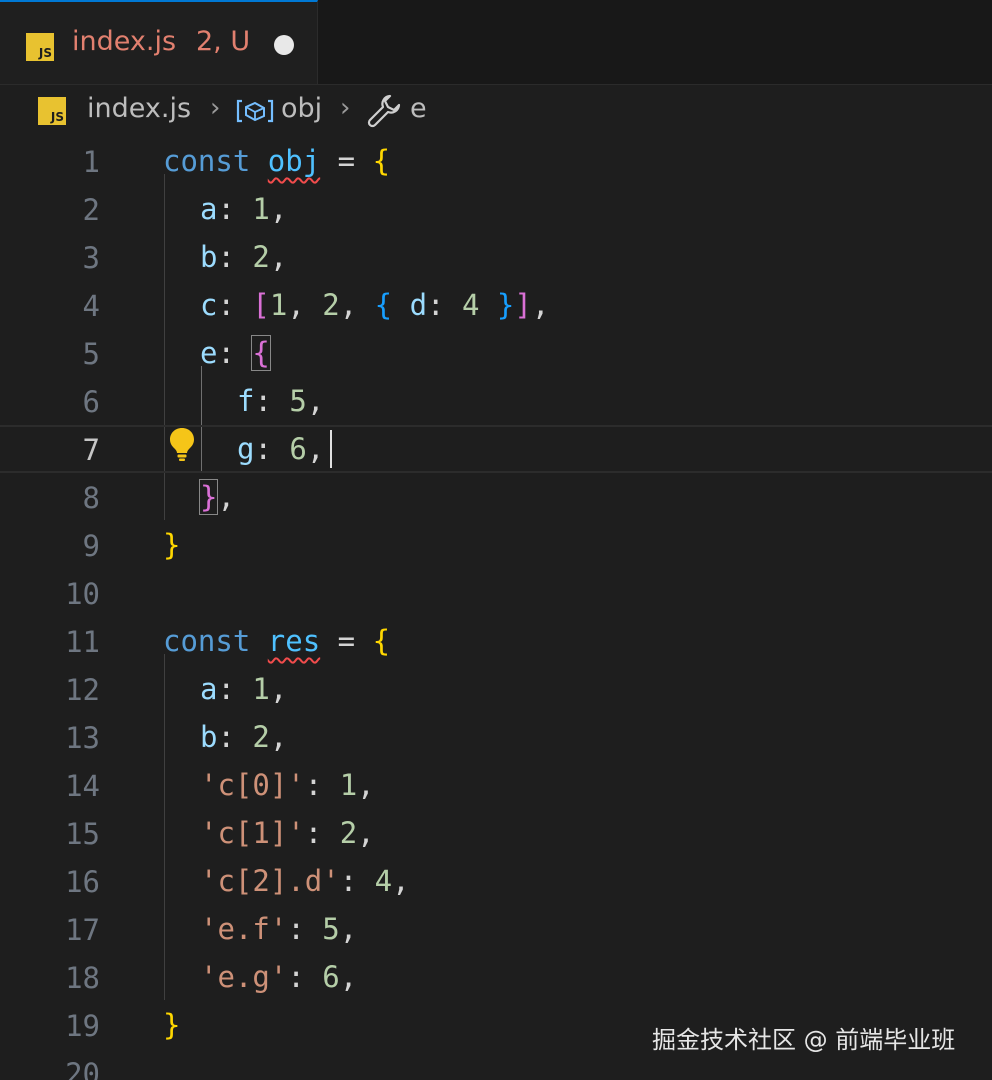 This screenshot has width=992, height=1080. Describe the element at coordinates (235, 353) in the screenshot. I see `code-text: e: {` at that location.